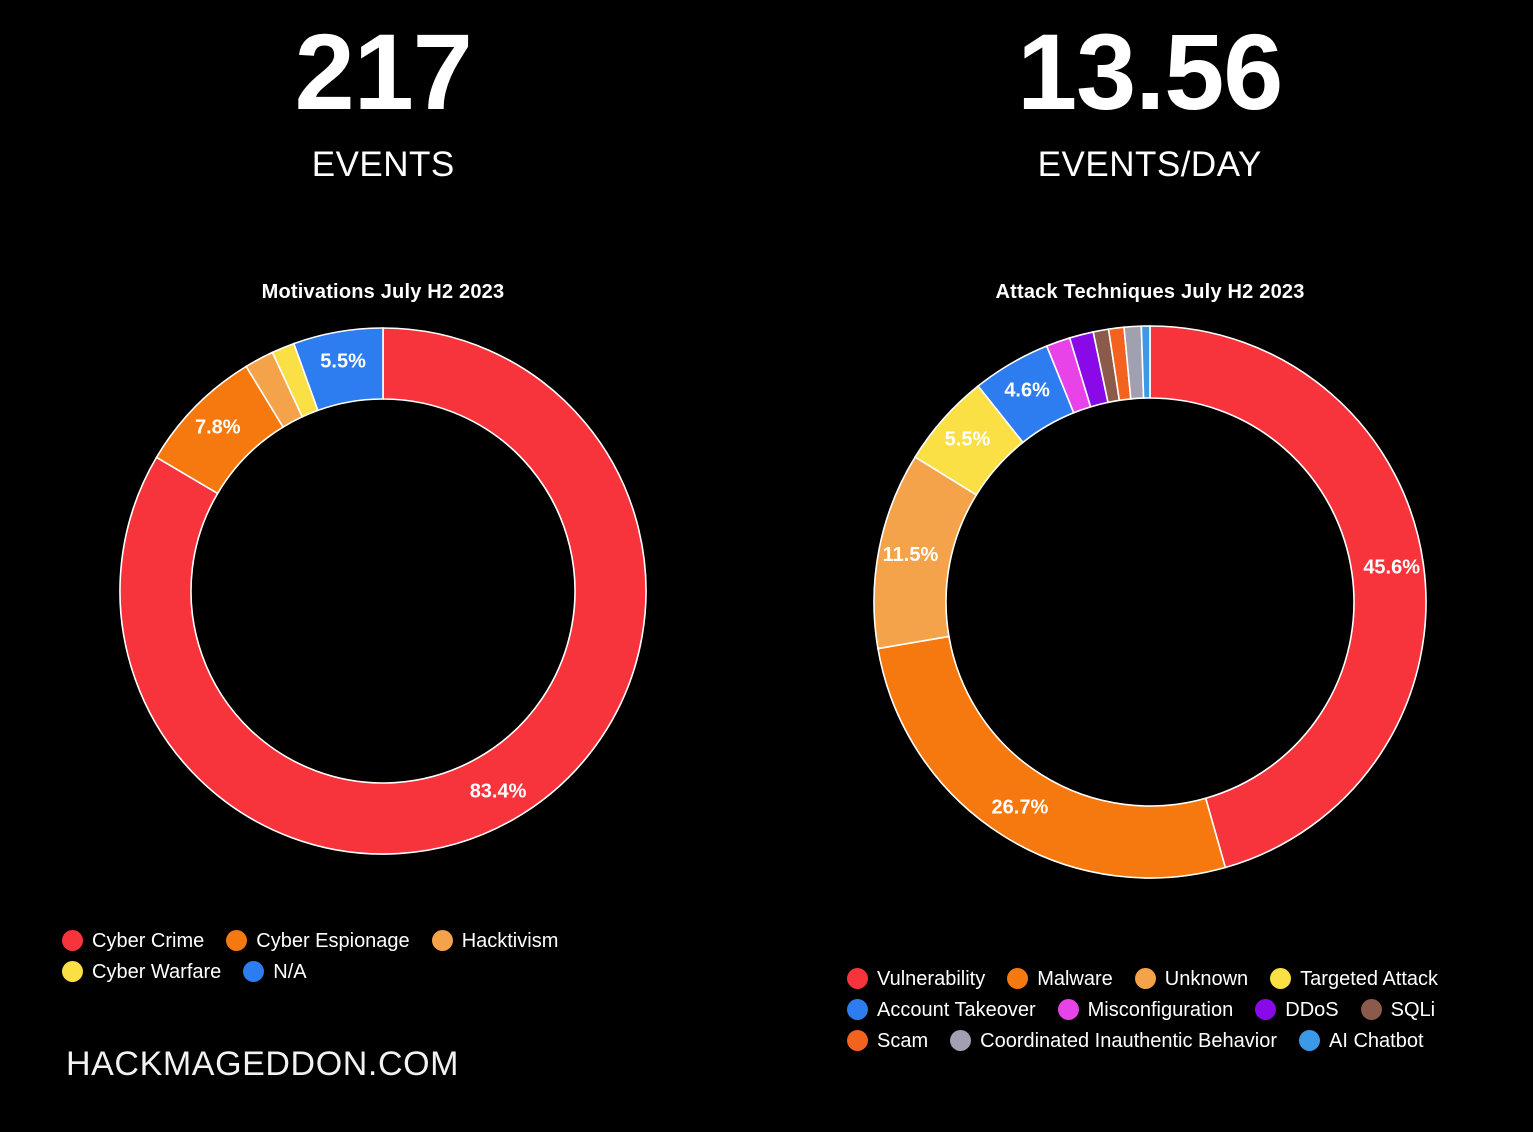  Describe the element at coordinates (510, 940) in the screenshot. I see `legend-item-label: Hacktivism` at that location.